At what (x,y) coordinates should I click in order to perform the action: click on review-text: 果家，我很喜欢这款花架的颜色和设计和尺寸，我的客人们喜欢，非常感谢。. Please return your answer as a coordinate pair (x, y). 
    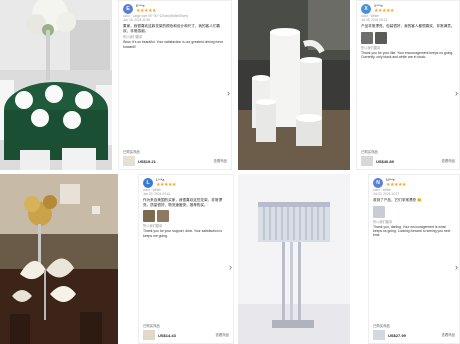
    Looking at the image, I should click on (172, 28).